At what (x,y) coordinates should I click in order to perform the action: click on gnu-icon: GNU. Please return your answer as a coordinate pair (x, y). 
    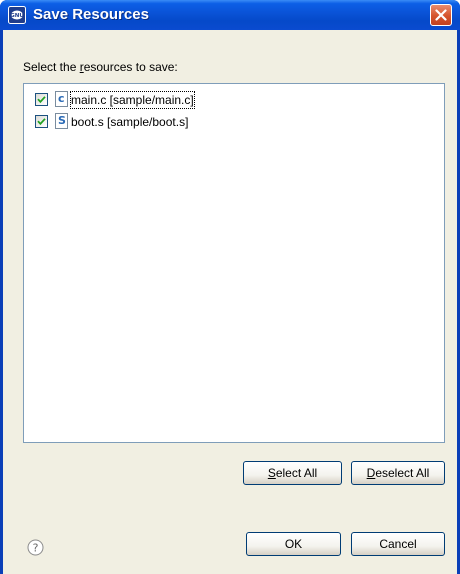
    Looking at the image, I should click on (17, 15).